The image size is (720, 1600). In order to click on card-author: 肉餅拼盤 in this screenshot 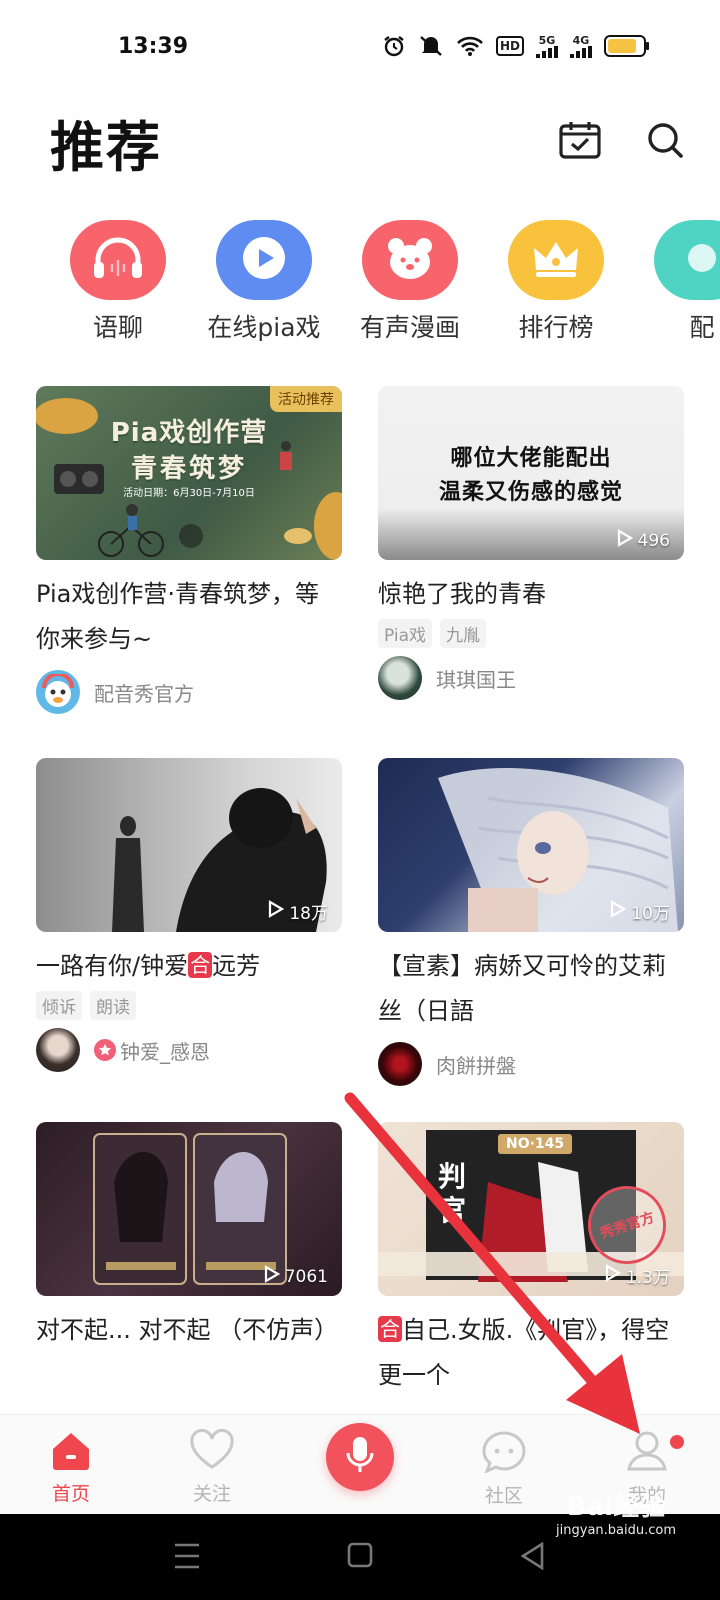, I will do `click(531, 1064)`.